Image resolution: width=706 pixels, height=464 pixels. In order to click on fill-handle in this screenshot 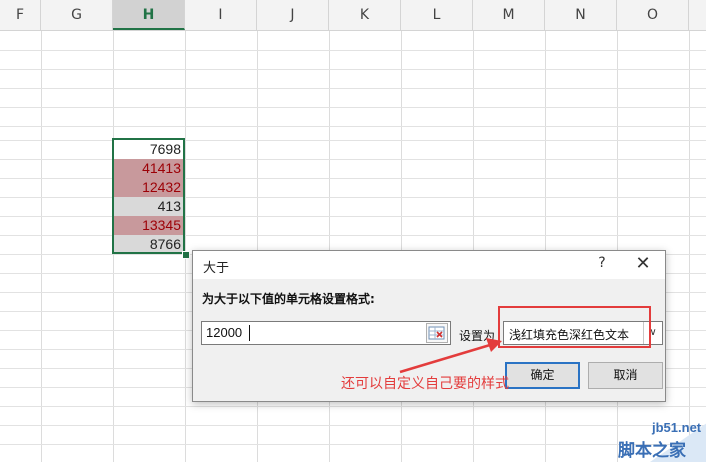, I will do `click(186, 255)`.